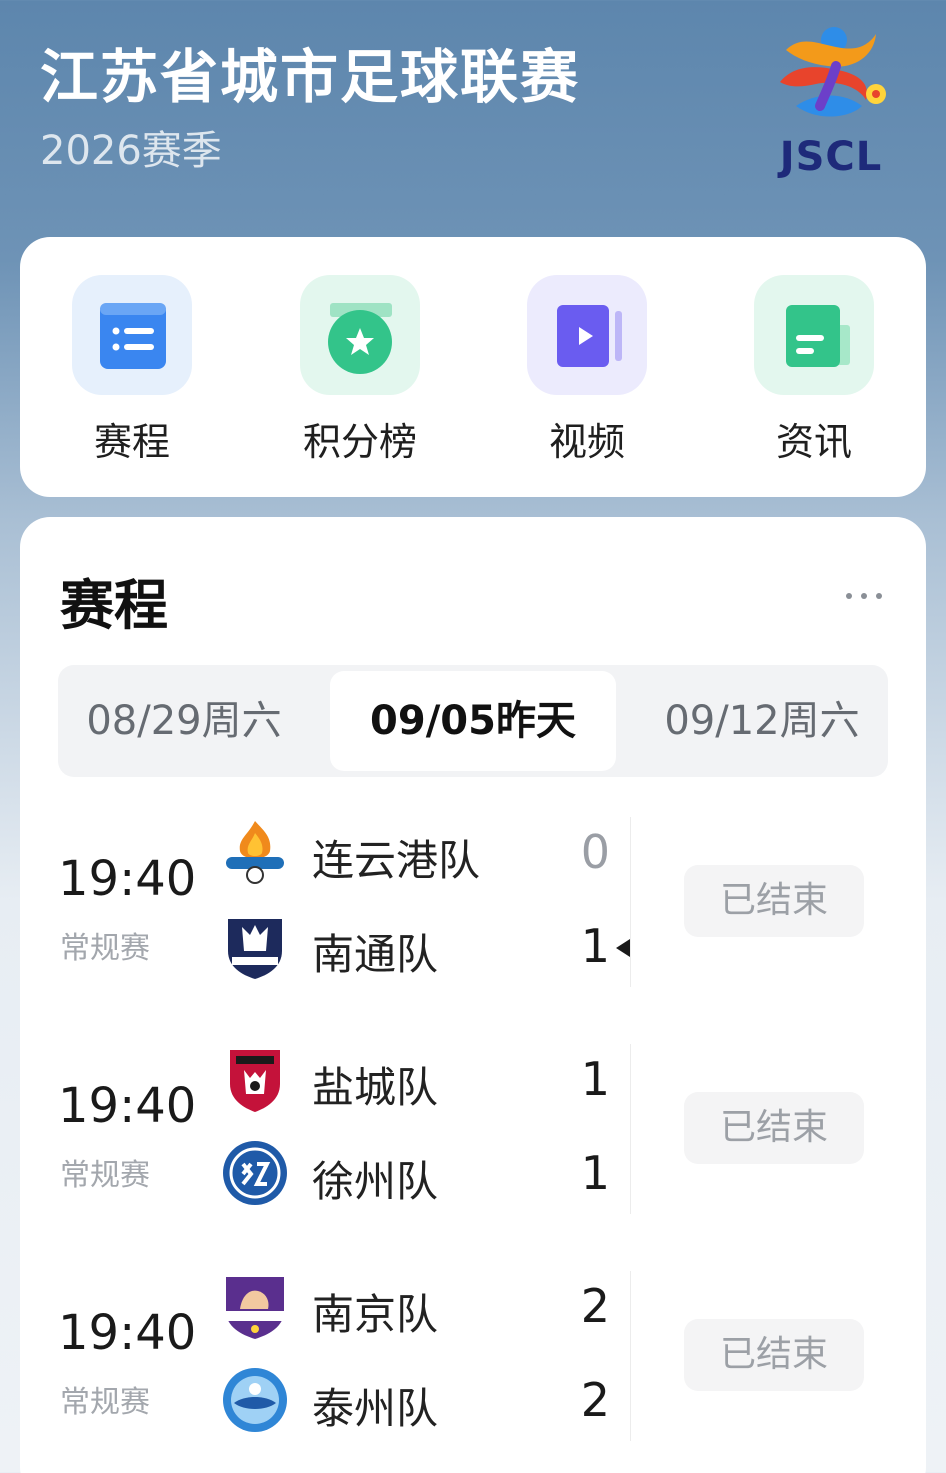 This screenshot has width=946, height=1473. I want to click on date-tabs: 08/29周六 09/05昨天 09/12周六, so click(473, 721).